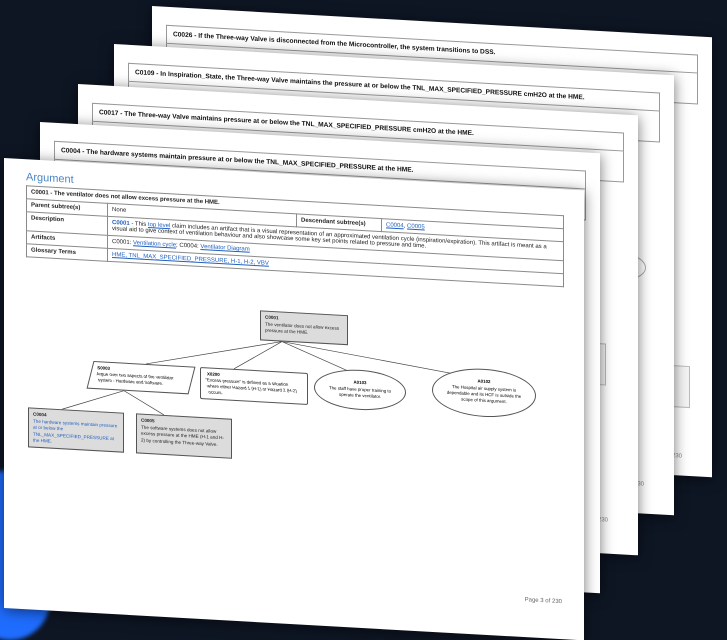 The width and height of the screenshot is (727, 640). I want to click on artifact-link: Ventilation cycle, so click(154, 244).